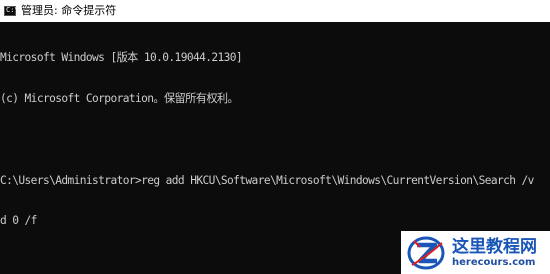  Describe the element at coordinates (121, 58) in the screenshot. I see `console-line: Microsoft Windows [版本 10.0.19044.2130]` at that location.